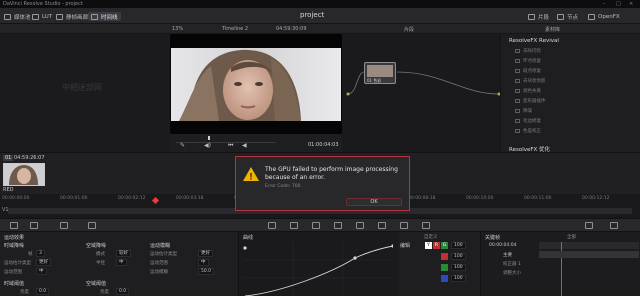 Image resolution: width=640 pixels, height=296 pixels. Describe the element at coordinates (132, 198) in the screenshot. I see `ruler-tick: 00:00:02:12` at that location.